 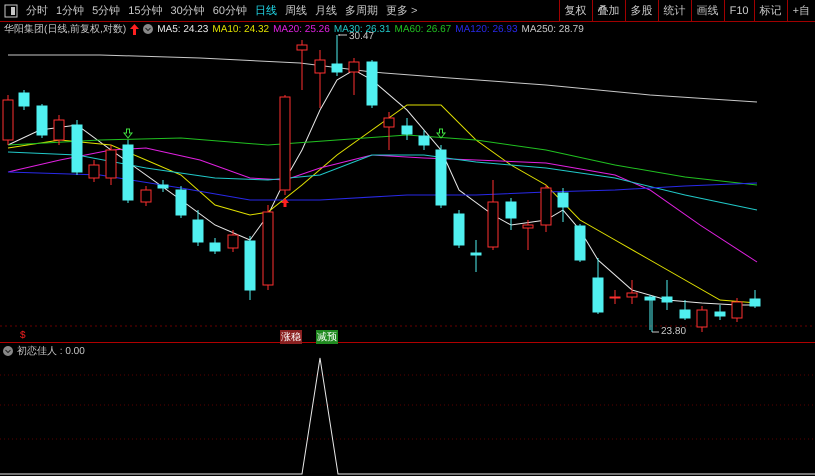 I want to click on period-tab: 5分钟, so click(x=106, y=10).